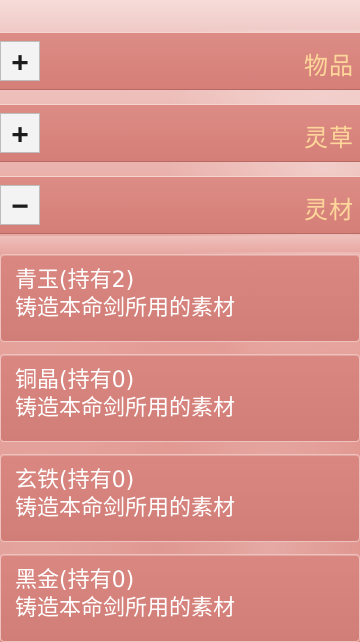  I want to click on category-row-materials: − 灵材, so click(180, 205).